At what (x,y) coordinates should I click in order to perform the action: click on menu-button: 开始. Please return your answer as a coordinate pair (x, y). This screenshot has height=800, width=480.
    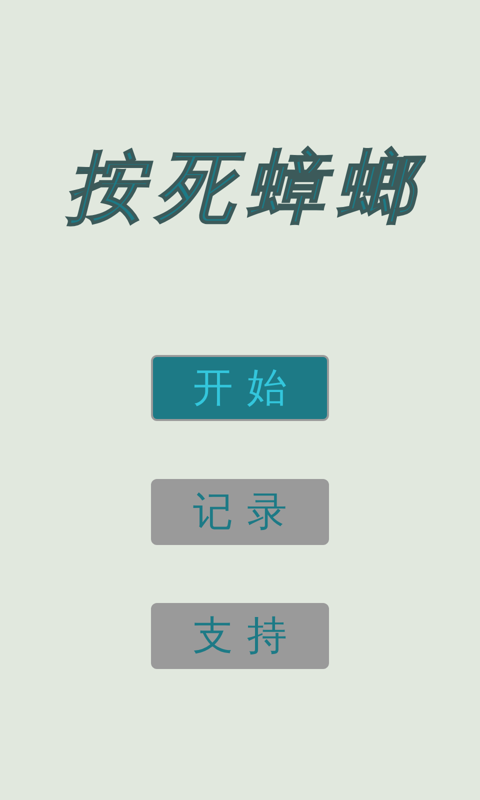
    Looking at the image, I should click on (240, 388).